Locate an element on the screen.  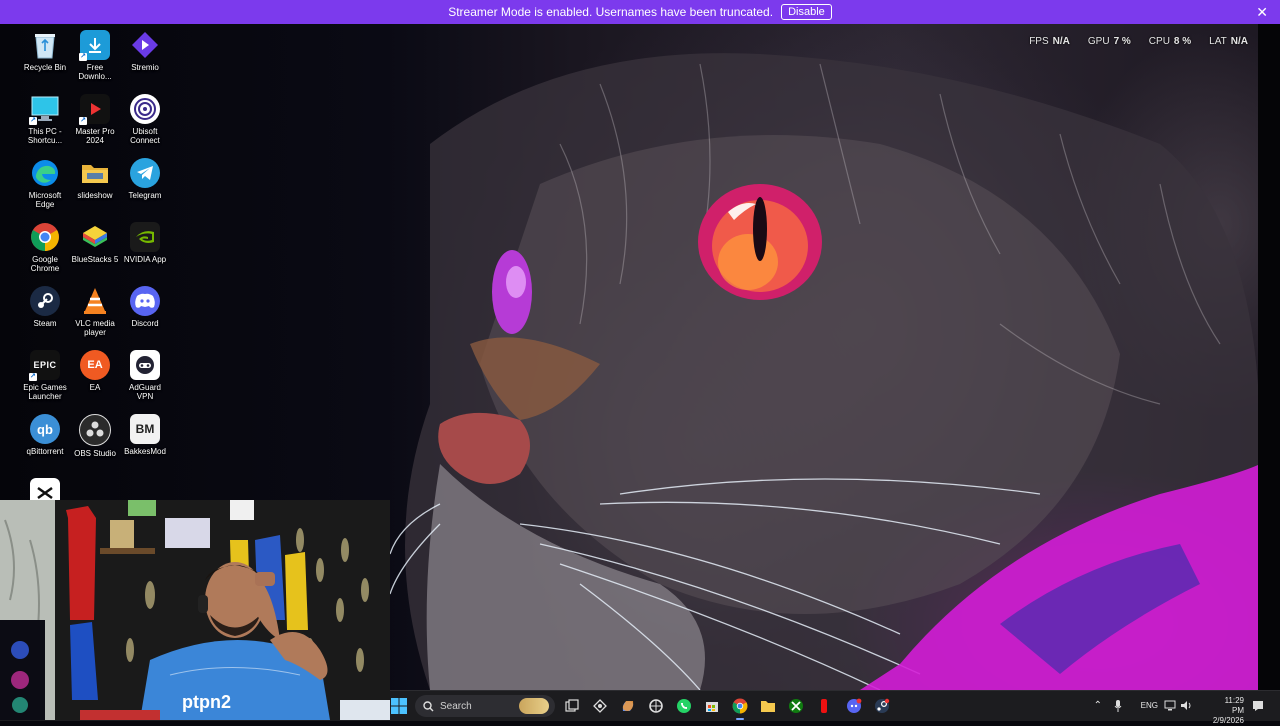
desktop-icon-google-chrome: Google Chrome is located at coordinates (45, 252).